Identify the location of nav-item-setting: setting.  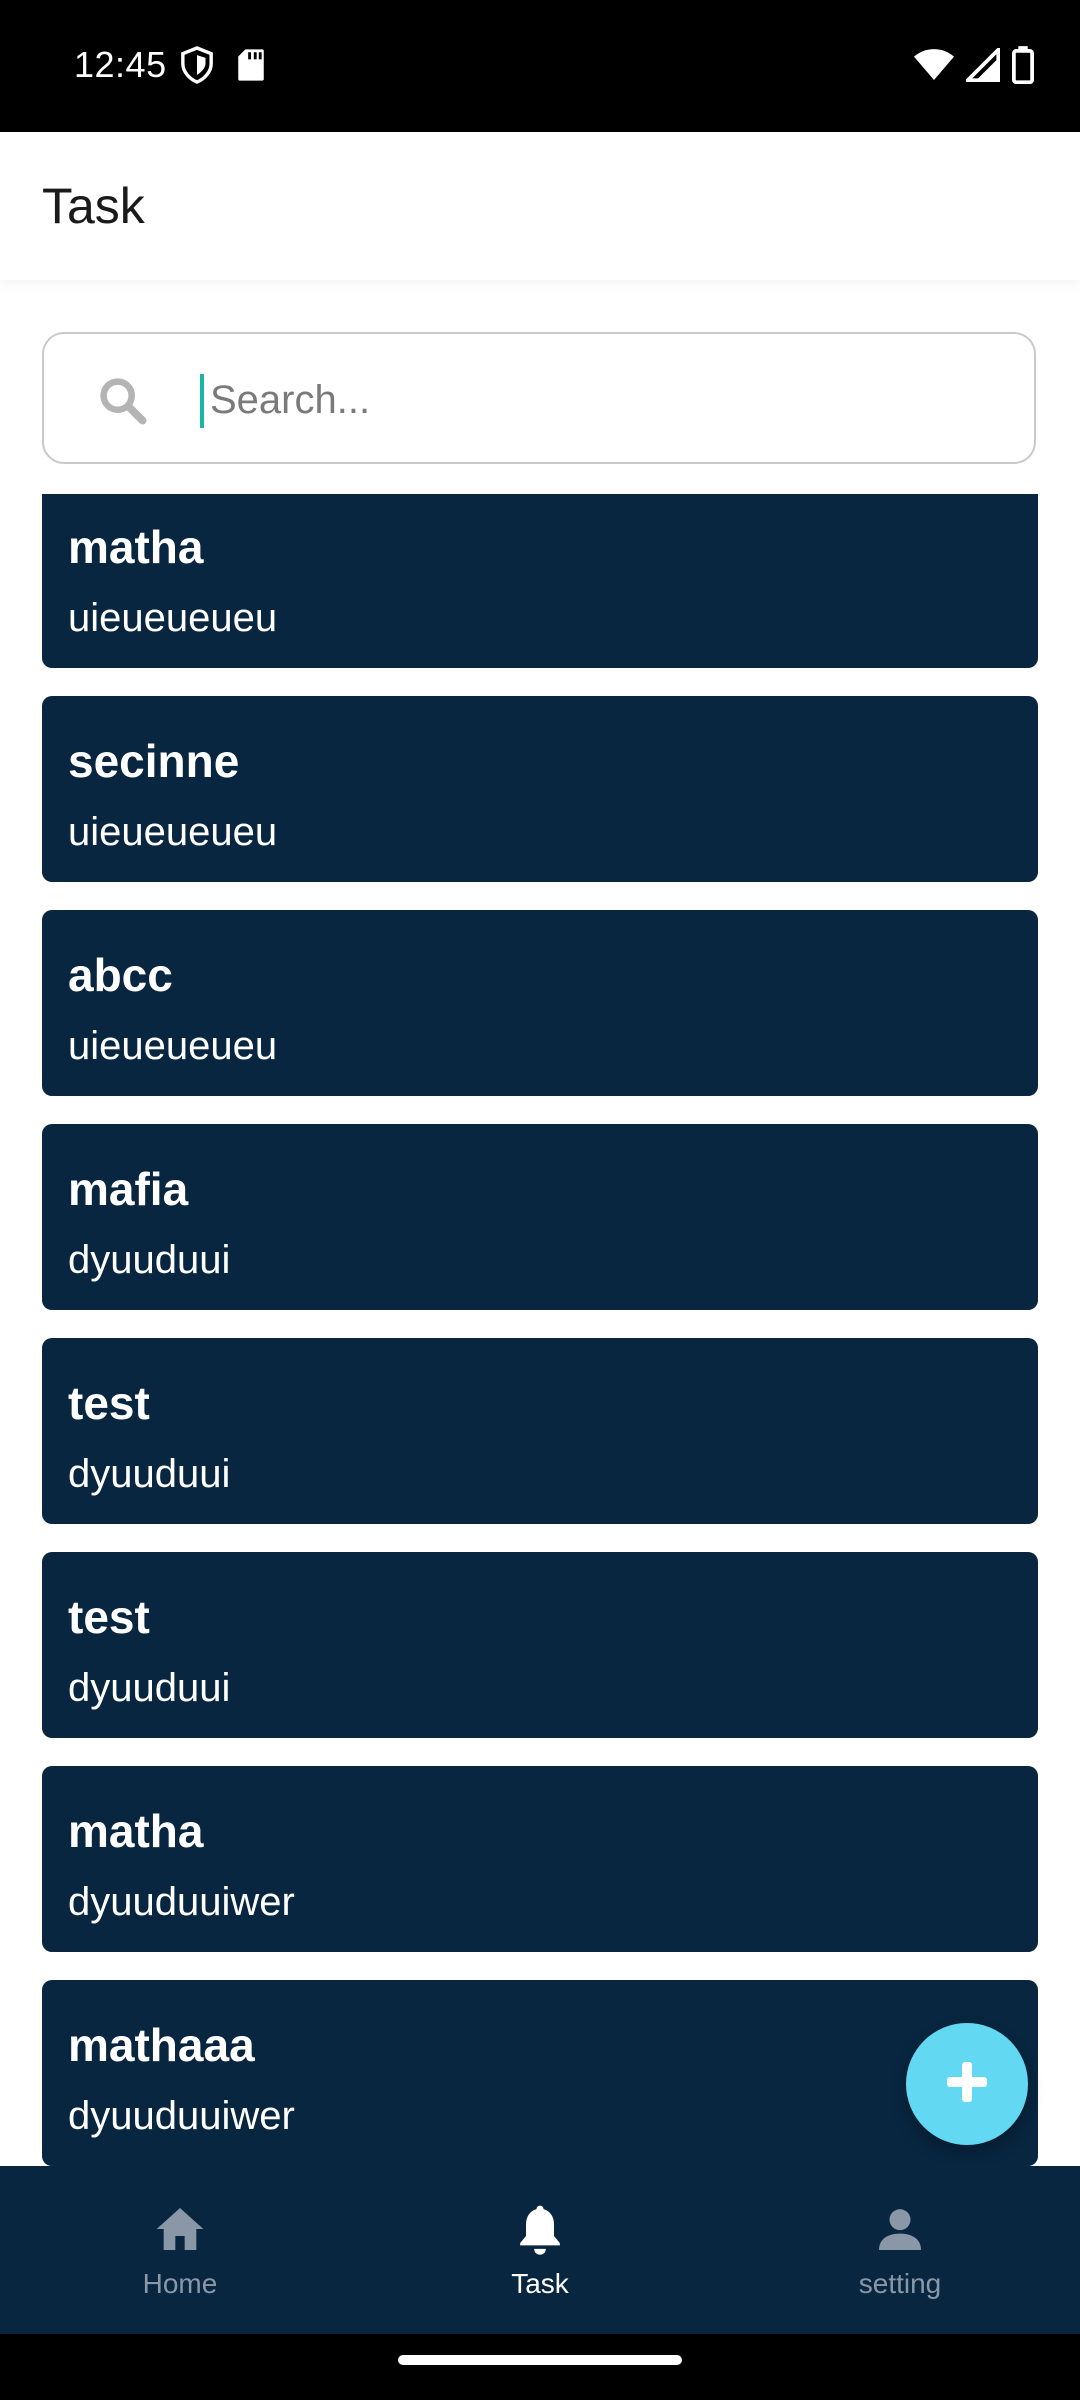
(900, 2250).